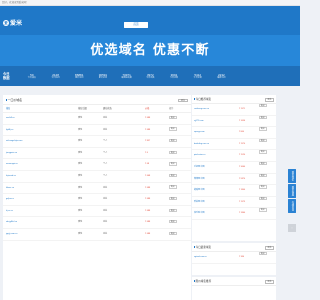 This screenshot has height=300, width=320. What do you see at coordinates (242, 155) in the screenshot?
I see `price-cell: ¥ 1520` at bounding box center [242, 155].